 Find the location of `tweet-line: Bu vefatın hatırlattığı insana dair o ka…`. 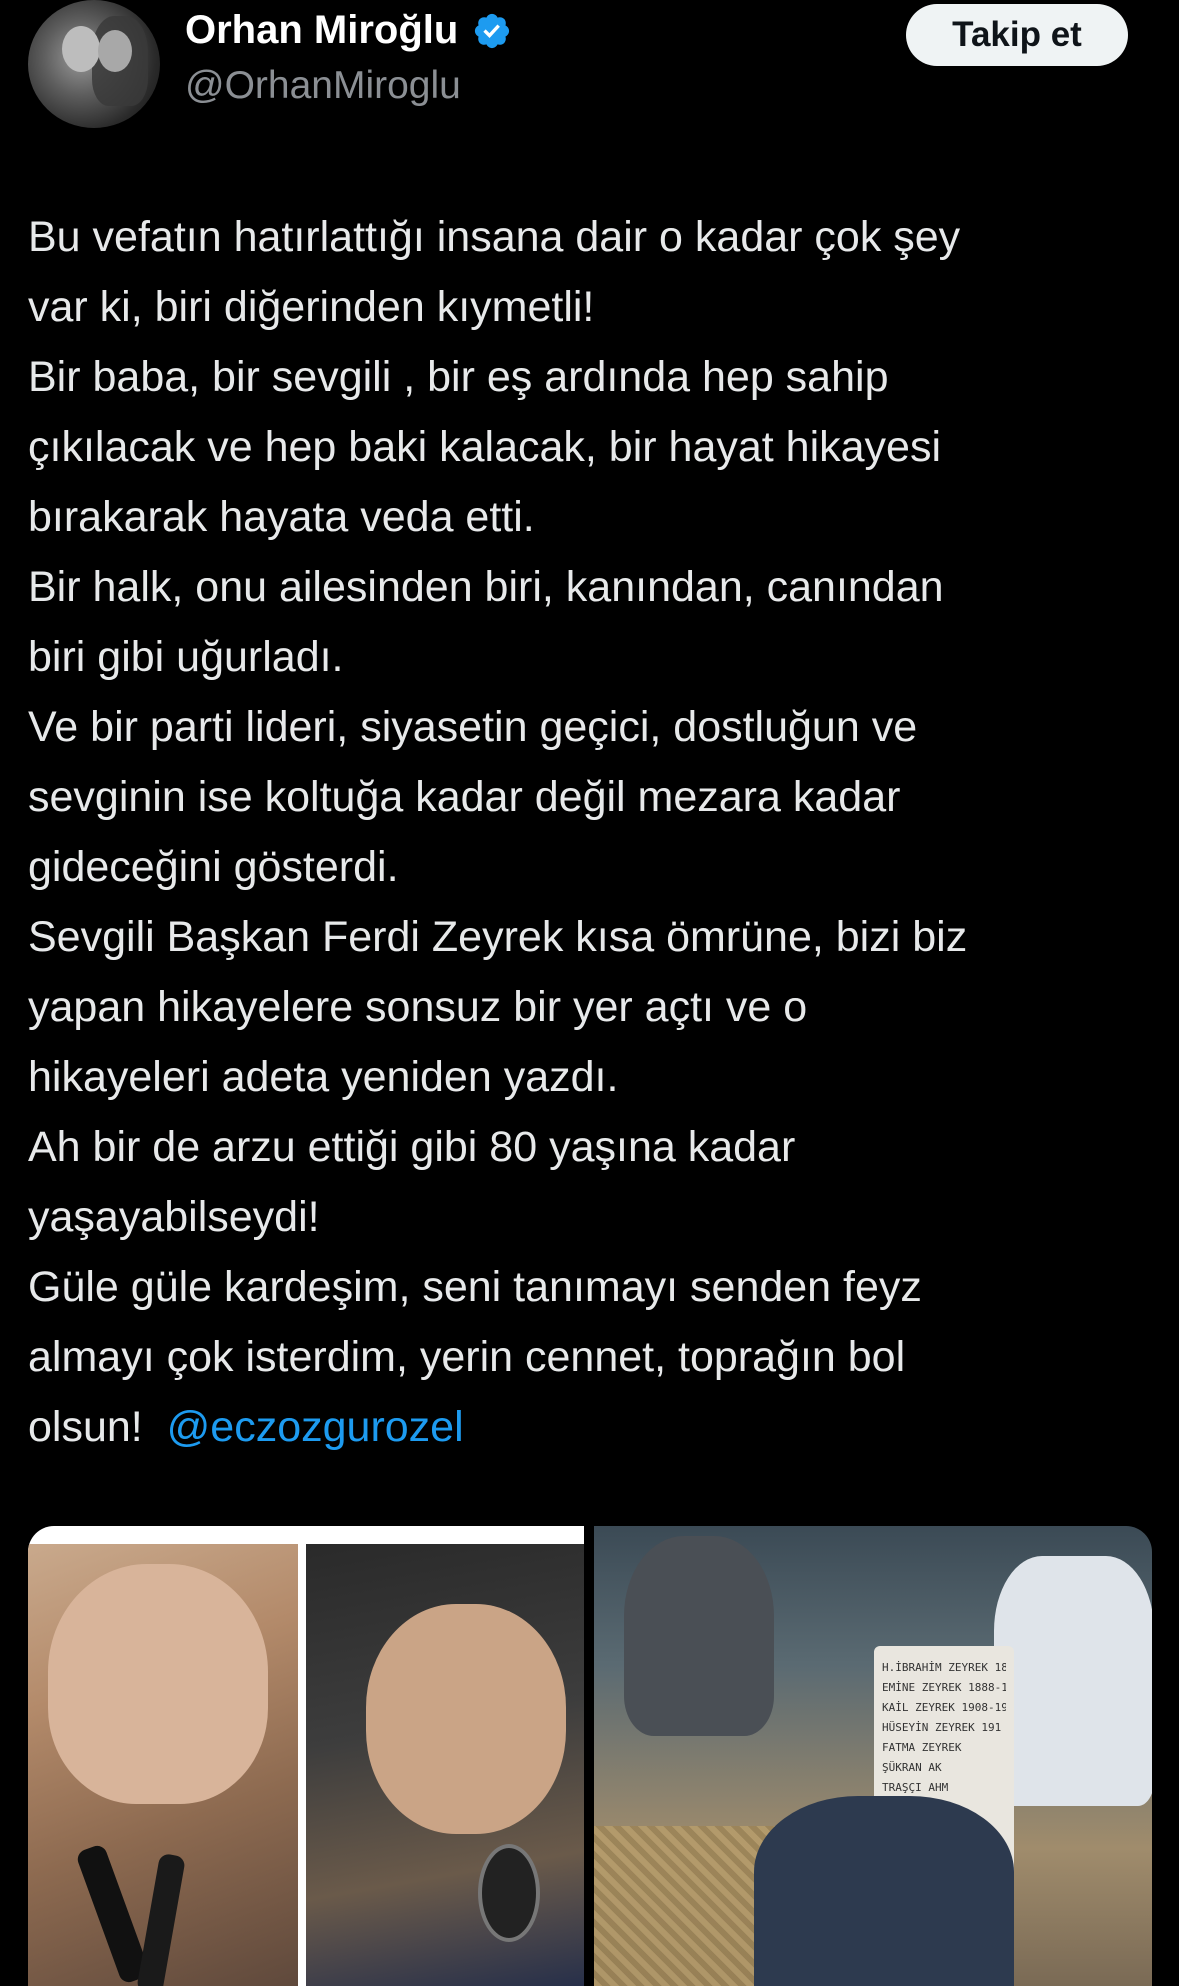

tweet-line: Bu vefatın hatırlattığı insana dair o ka… is located at coordinates (494, 237).